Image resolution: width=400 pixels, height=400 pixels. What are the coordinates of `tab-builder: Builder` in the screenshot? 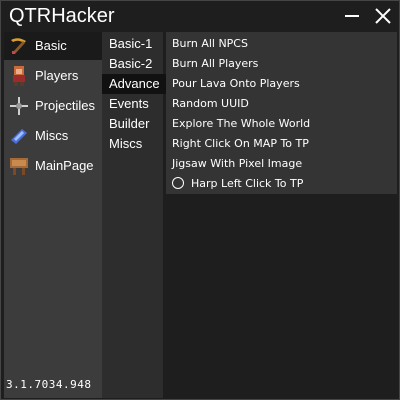 It's located at (132, 124).